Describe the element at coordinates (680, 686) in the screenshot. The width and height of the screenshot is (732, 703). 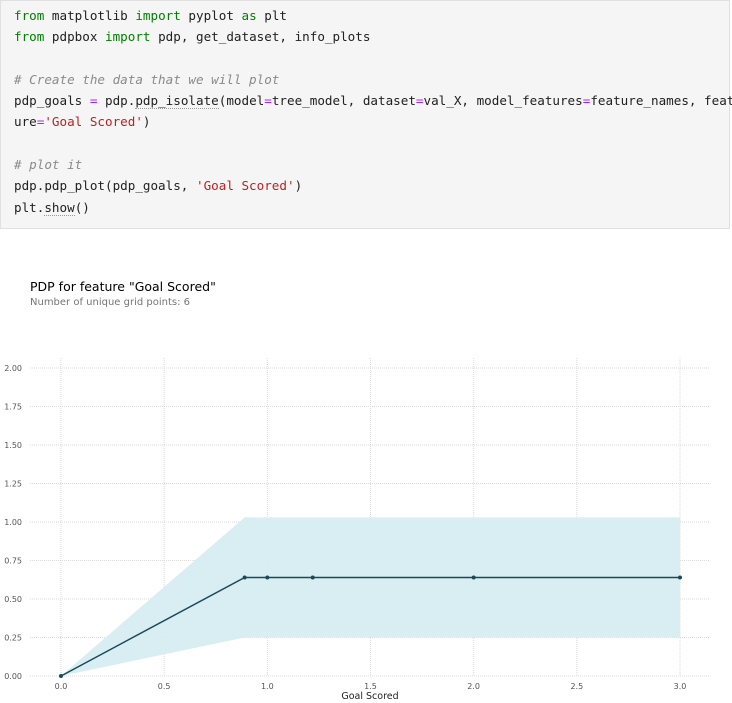
I see `x-tick-label: 3.0` at that location.